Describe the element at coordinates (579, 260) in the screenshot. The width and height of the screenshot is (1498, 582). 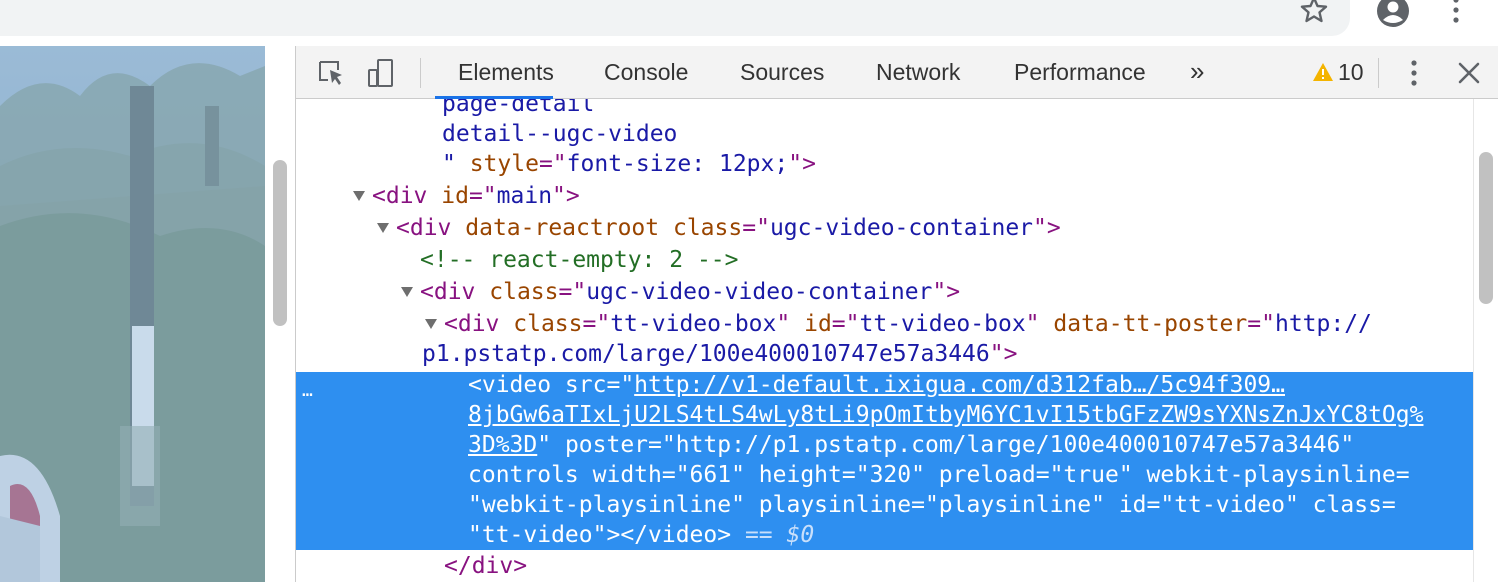
I see `tree-comment-node: <!-- react-empty: 2 -->` at that location.